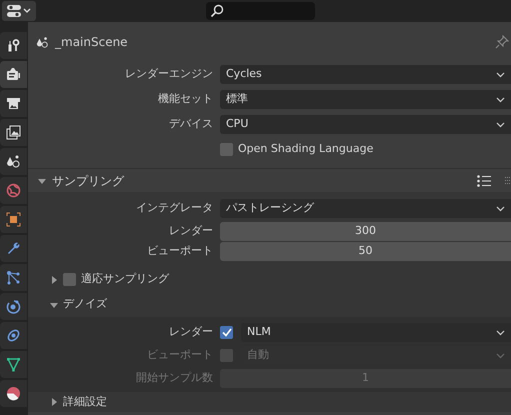 The image size is (511, 415). What do you see at coordinates (306, 149) in the screenshot?
I see `checkbox-label: Open Shading Language` at bounding box center [306, 149].